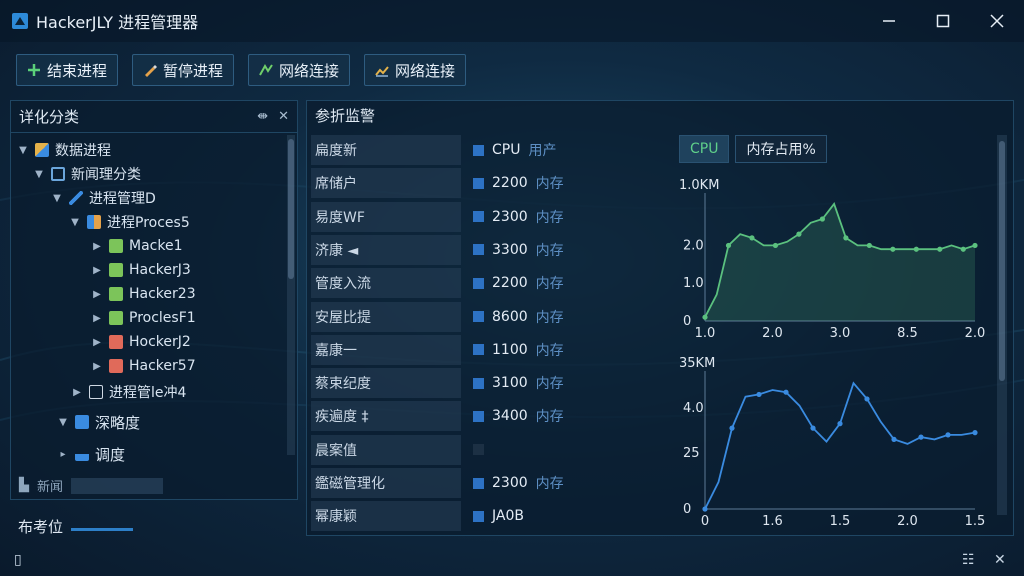 The height and width of the screenshot is (576, 1024). What do you see at coordinates (491, 383) in the screenshot?
I see `table-row: 蔡束纪度 3100 内存` at bounding box center [491, 383].